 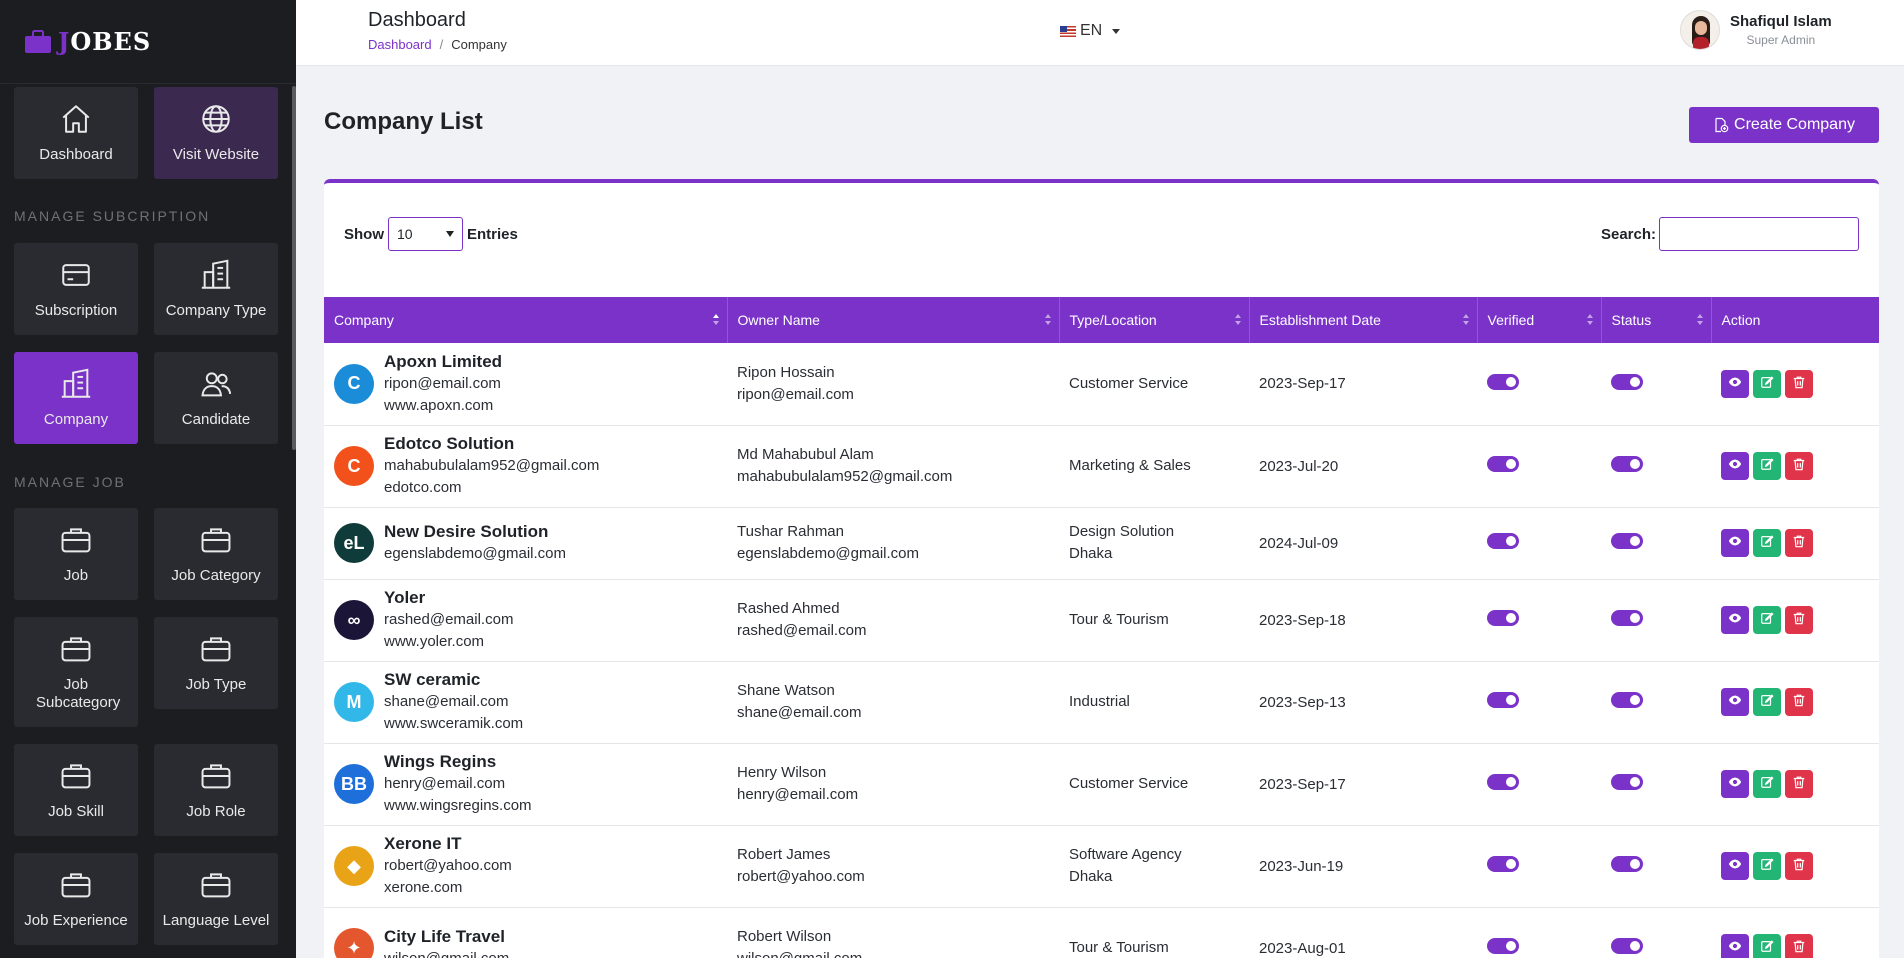 I want to click on user-menu: Shafiqul Islam Super Admin, so click(x=1756, y=30).